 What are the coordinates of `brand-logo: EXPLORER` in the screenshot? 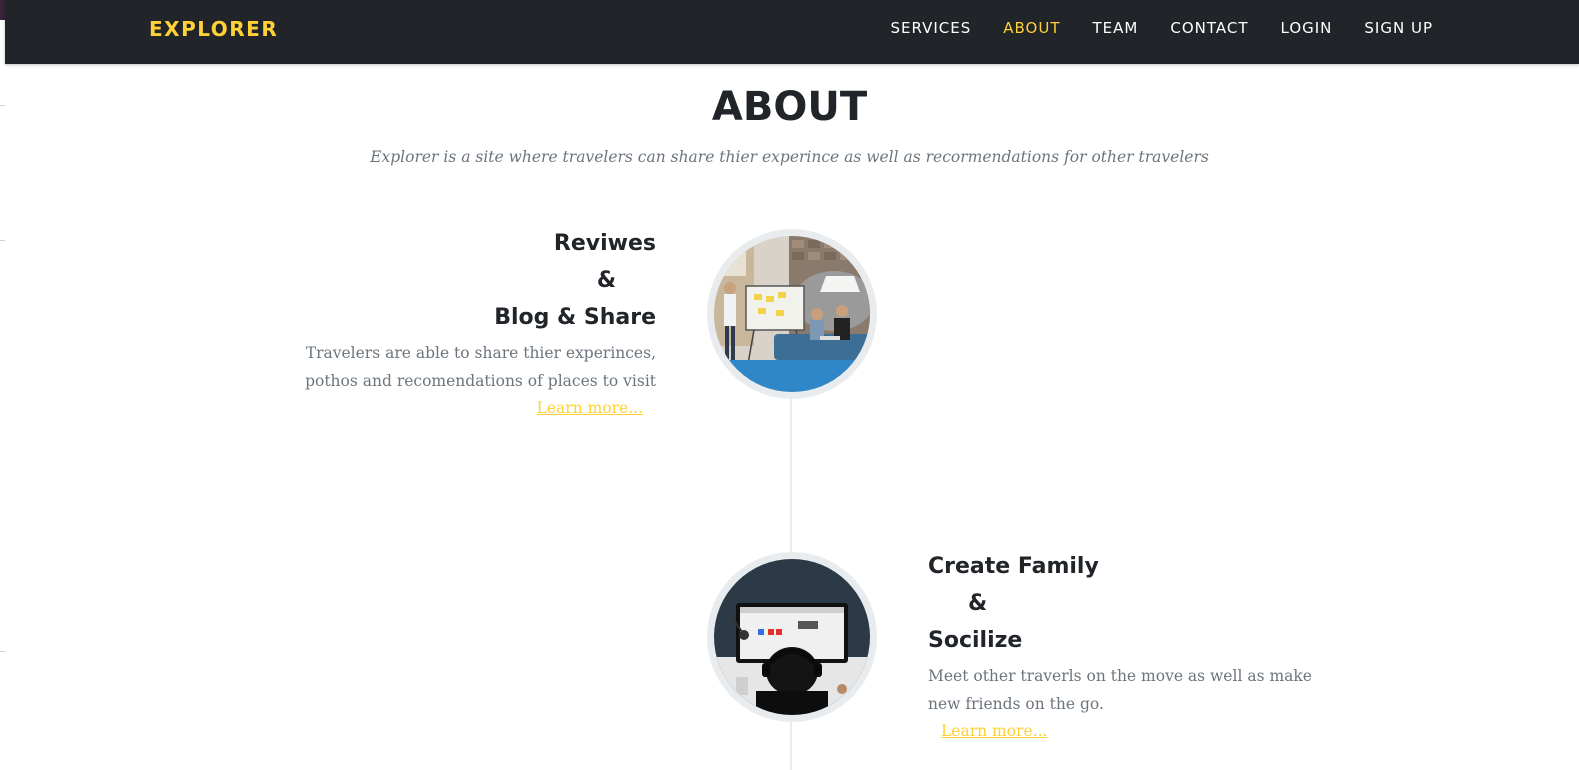 It's located at (213, 29).